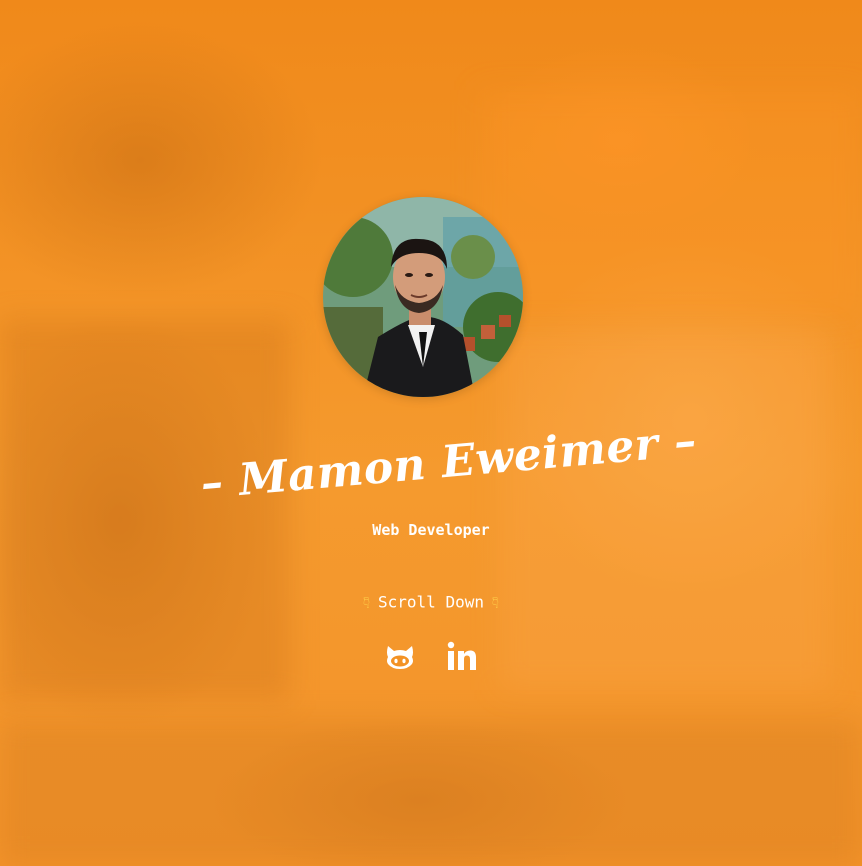 The image size is (862, 866). I want to click on profile-name: – Mamon Eweimer –, so click(448, 465).